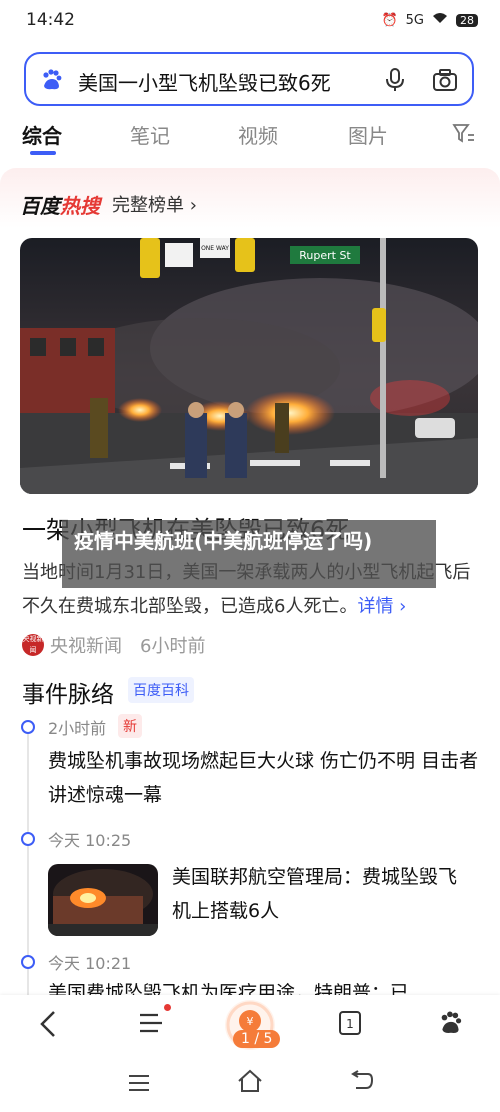  Describe the element at coordinates (381, 606) in the screenshot. I see `details-link: 详情 ›` at that location.